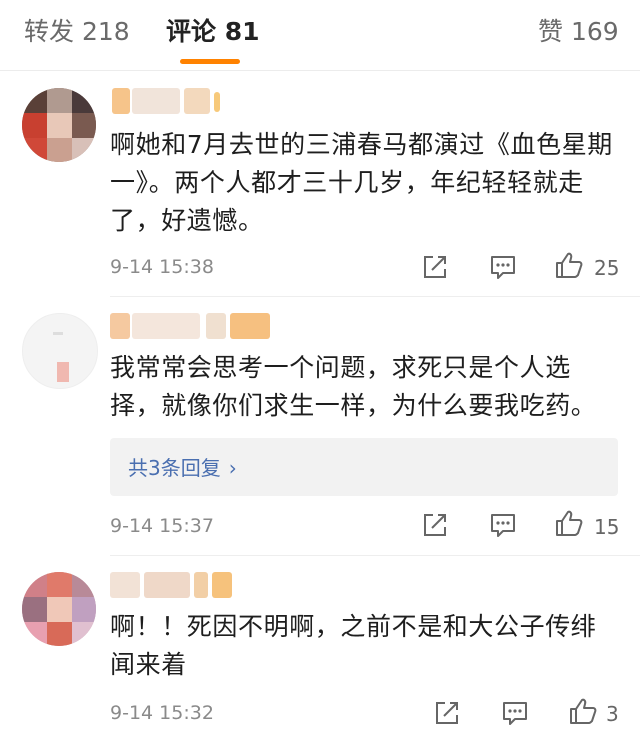 This screenshot has width=640, height=734. What do you see at coordinates (364, 467) in the screenshot?
I see `replies-box: 共3条回复 ›` at bounding box center [364, 467].